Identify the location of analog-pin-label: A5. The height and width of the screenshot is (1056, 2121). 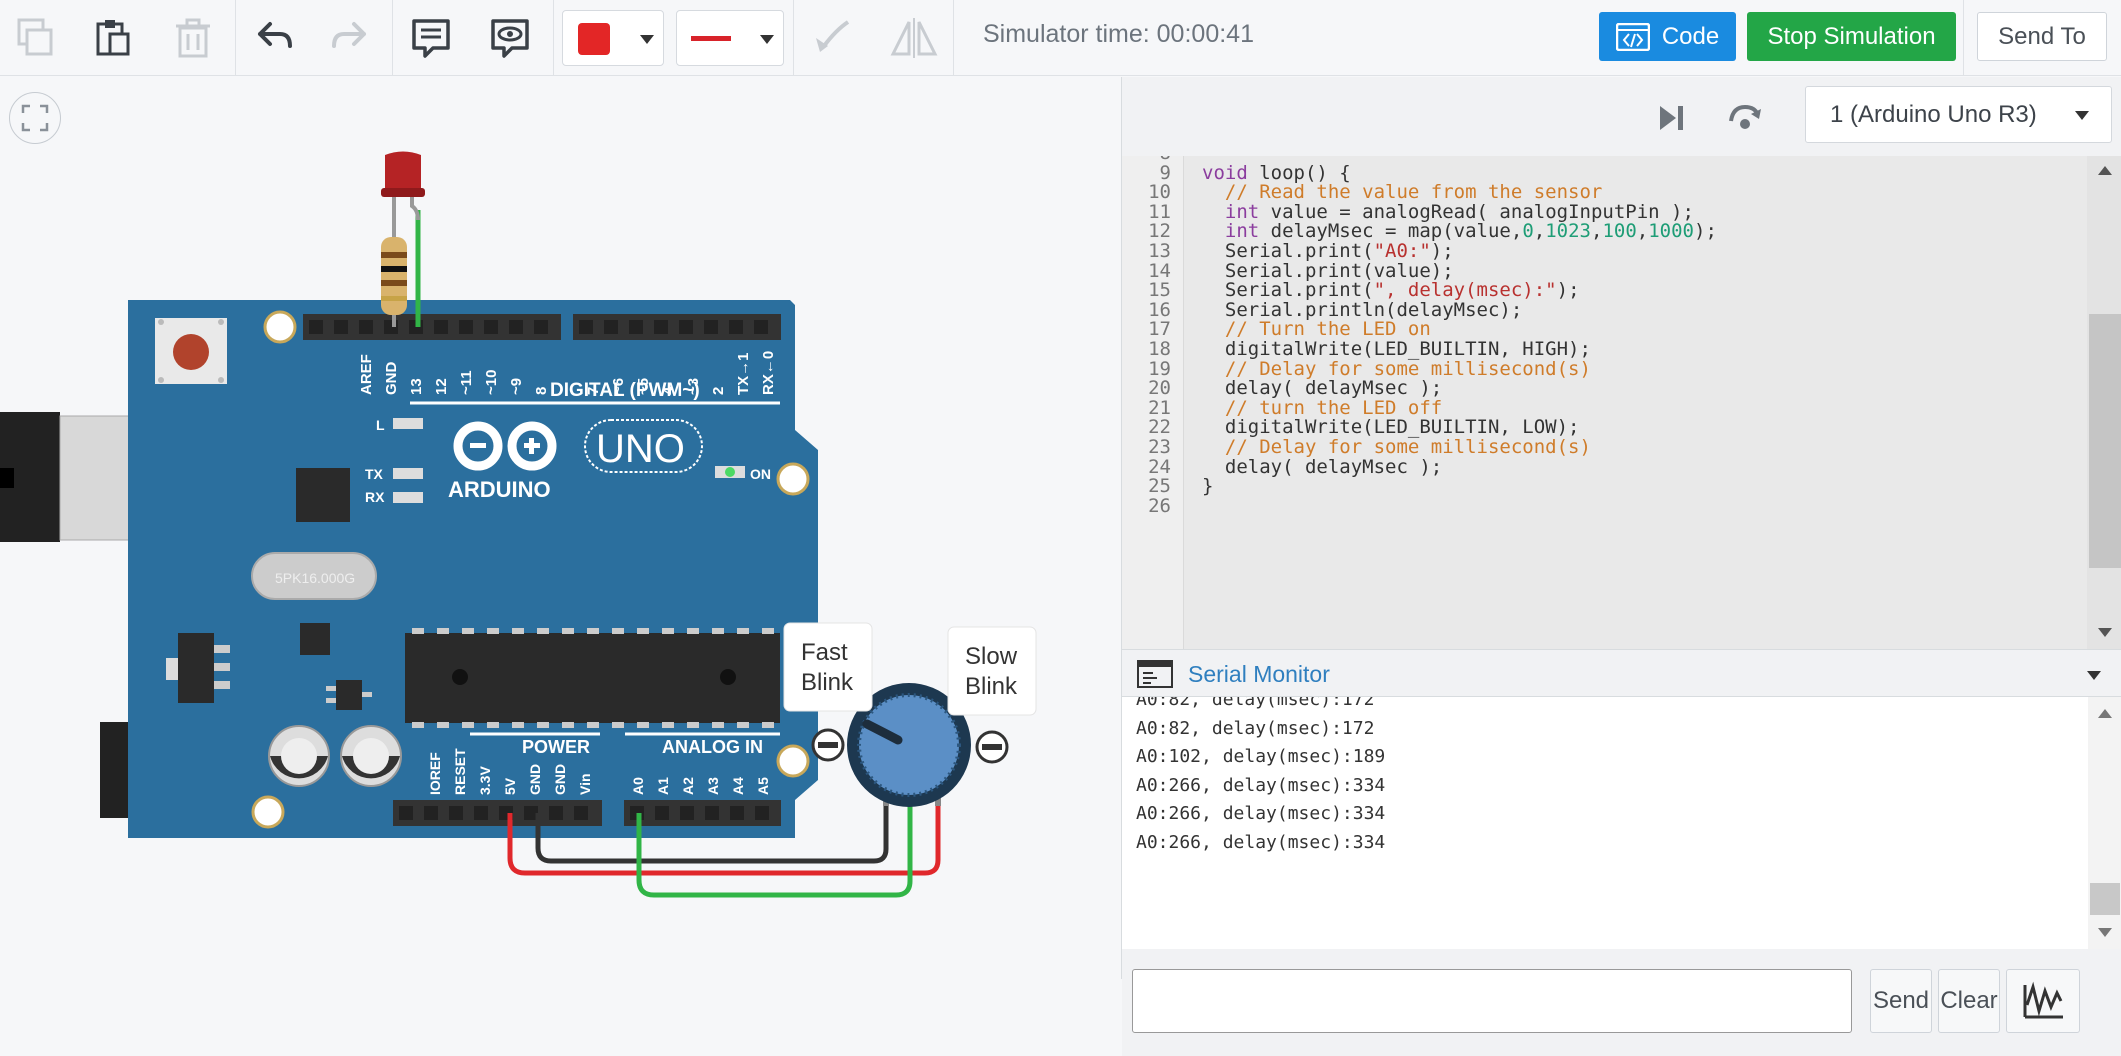
(763, 786).